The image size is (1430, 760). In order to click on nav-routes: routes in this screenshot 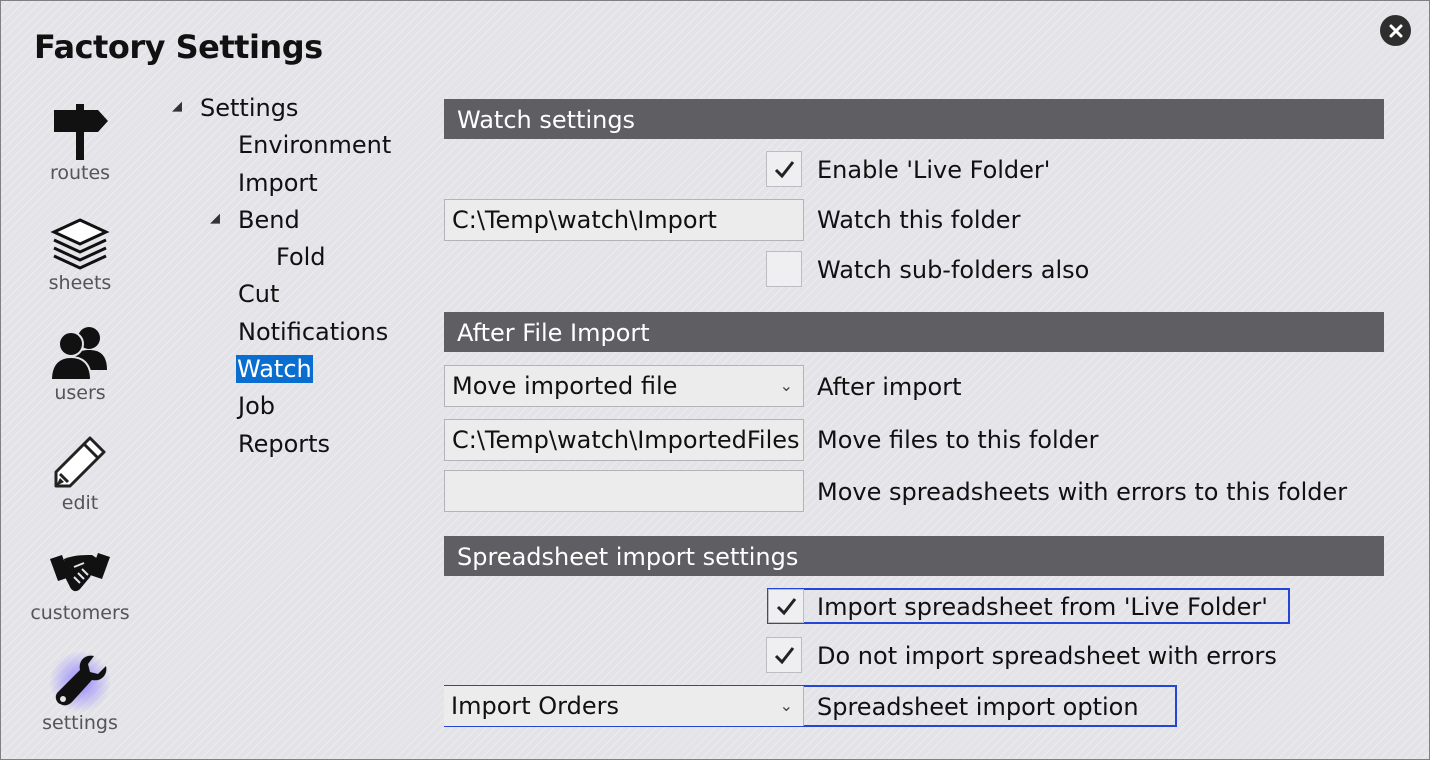, I will do `click(80, 142)`.